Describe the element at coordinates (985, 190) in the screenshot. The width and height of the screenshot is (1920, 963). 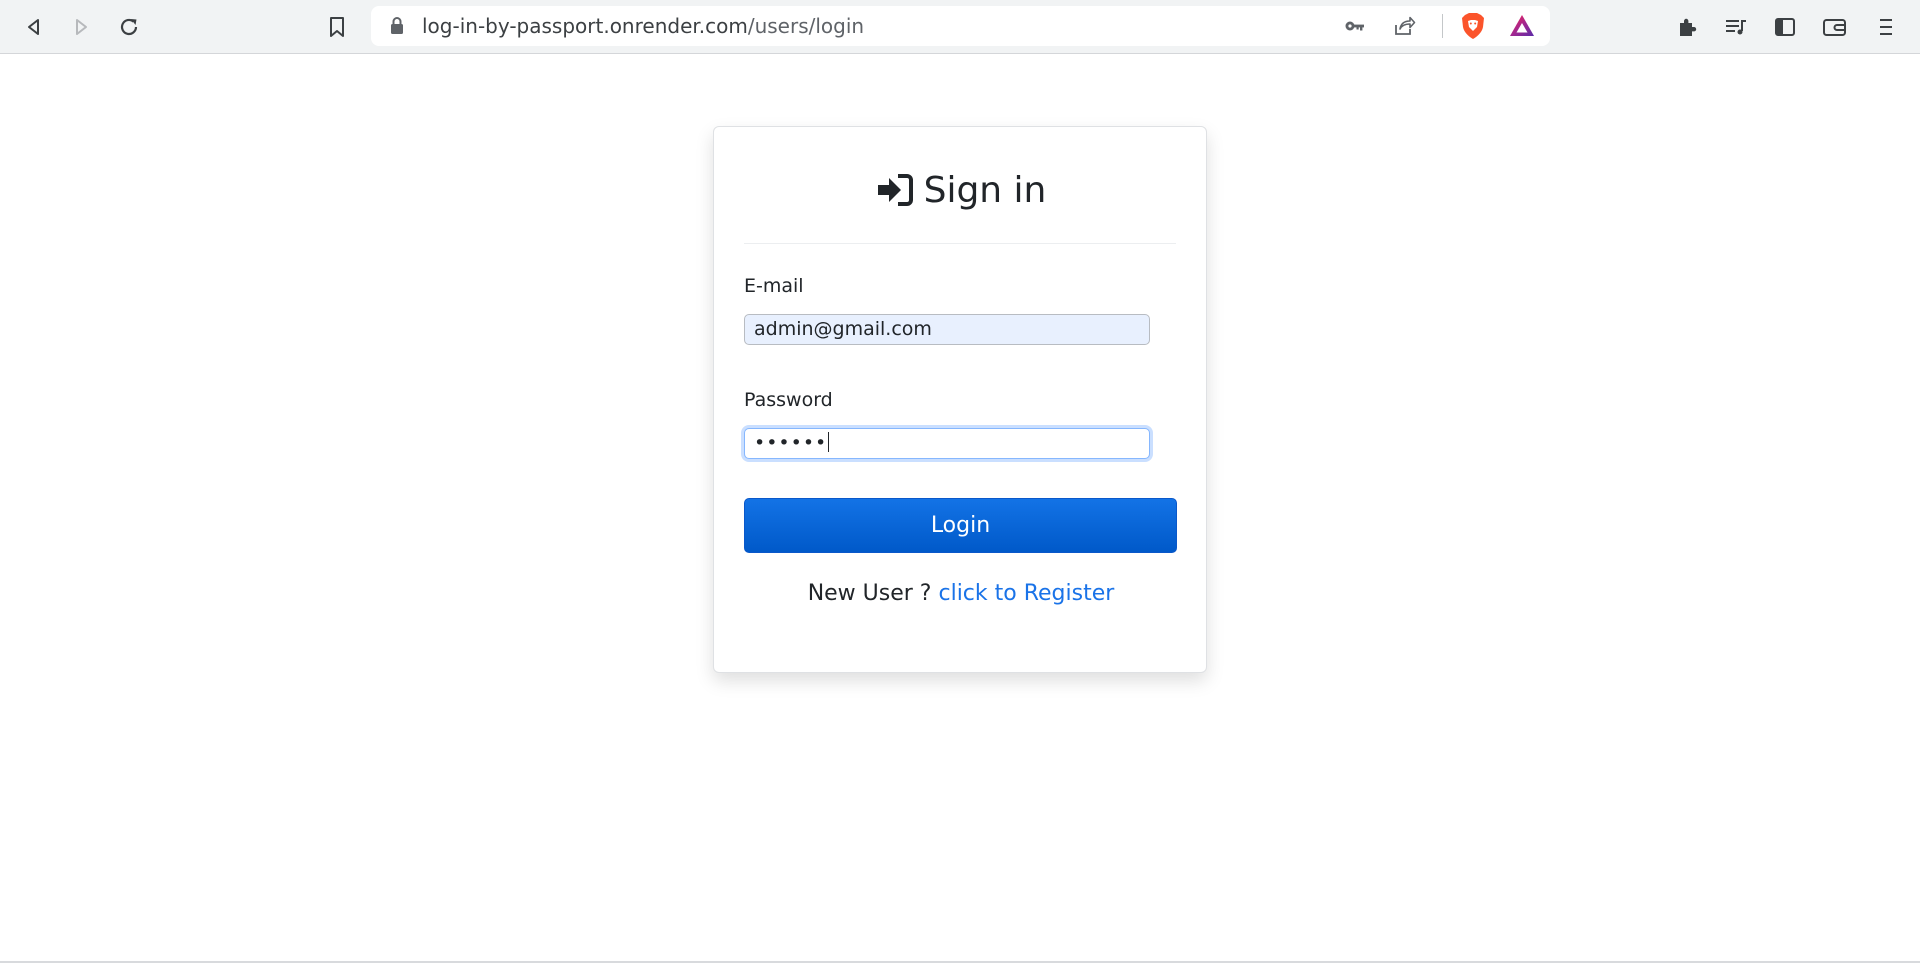
I see `title-text: Sign in` at that location.